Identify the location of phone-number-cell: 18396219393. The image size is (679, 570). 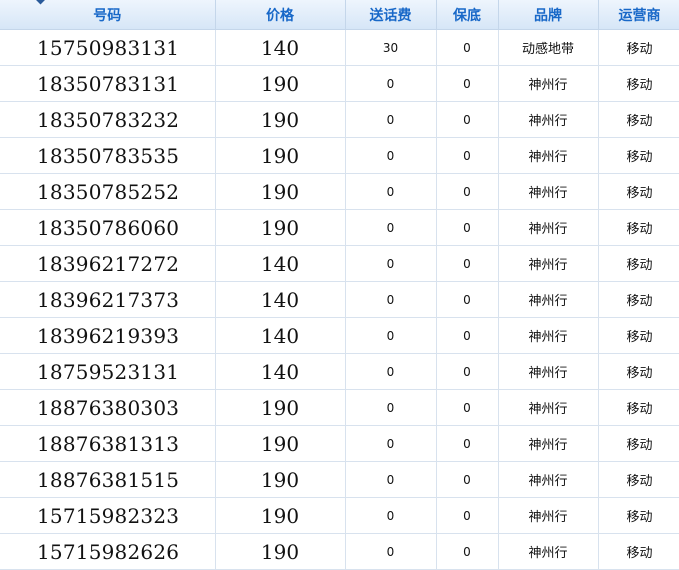
(108, 335).